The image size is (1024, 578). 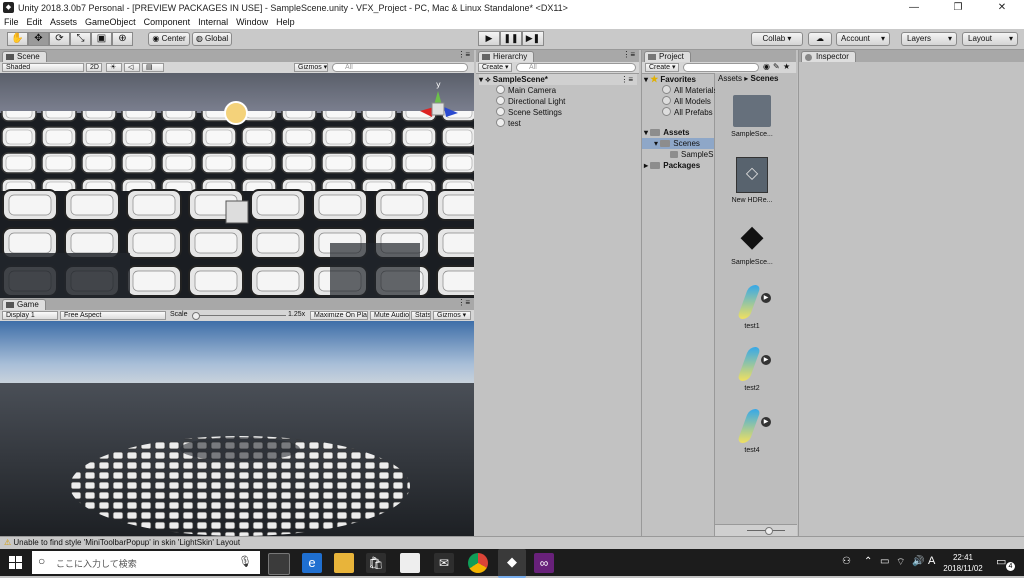 I want to click on hierarchy-item: Directional Light, so click(x=530, y=101).